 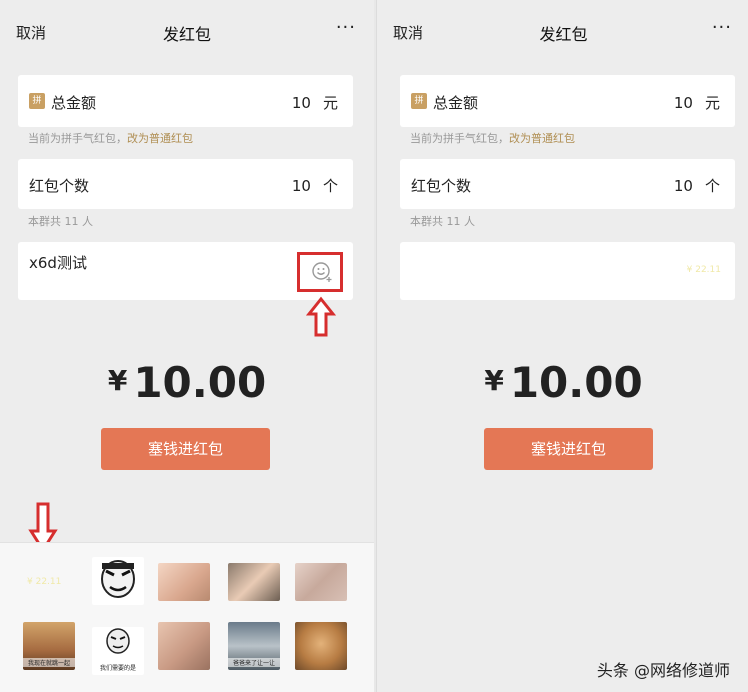 I want to click on up-arrow-annotation-icon, so click(x=321, y=316).